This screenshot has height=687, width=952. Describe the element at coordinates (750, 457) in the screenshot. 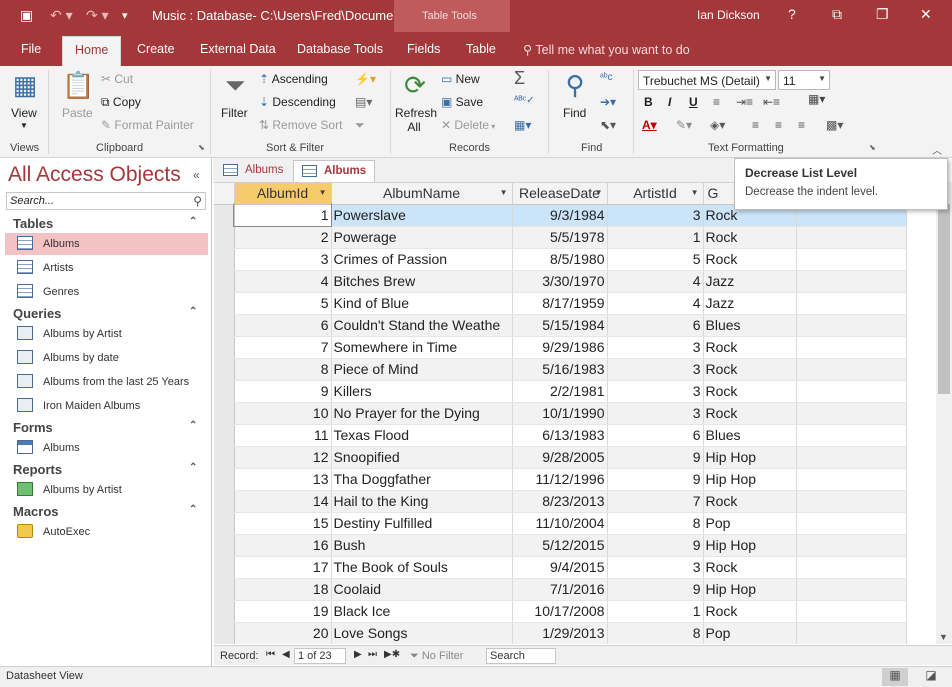

I see `cell-genre: Hip Hop` at that location.